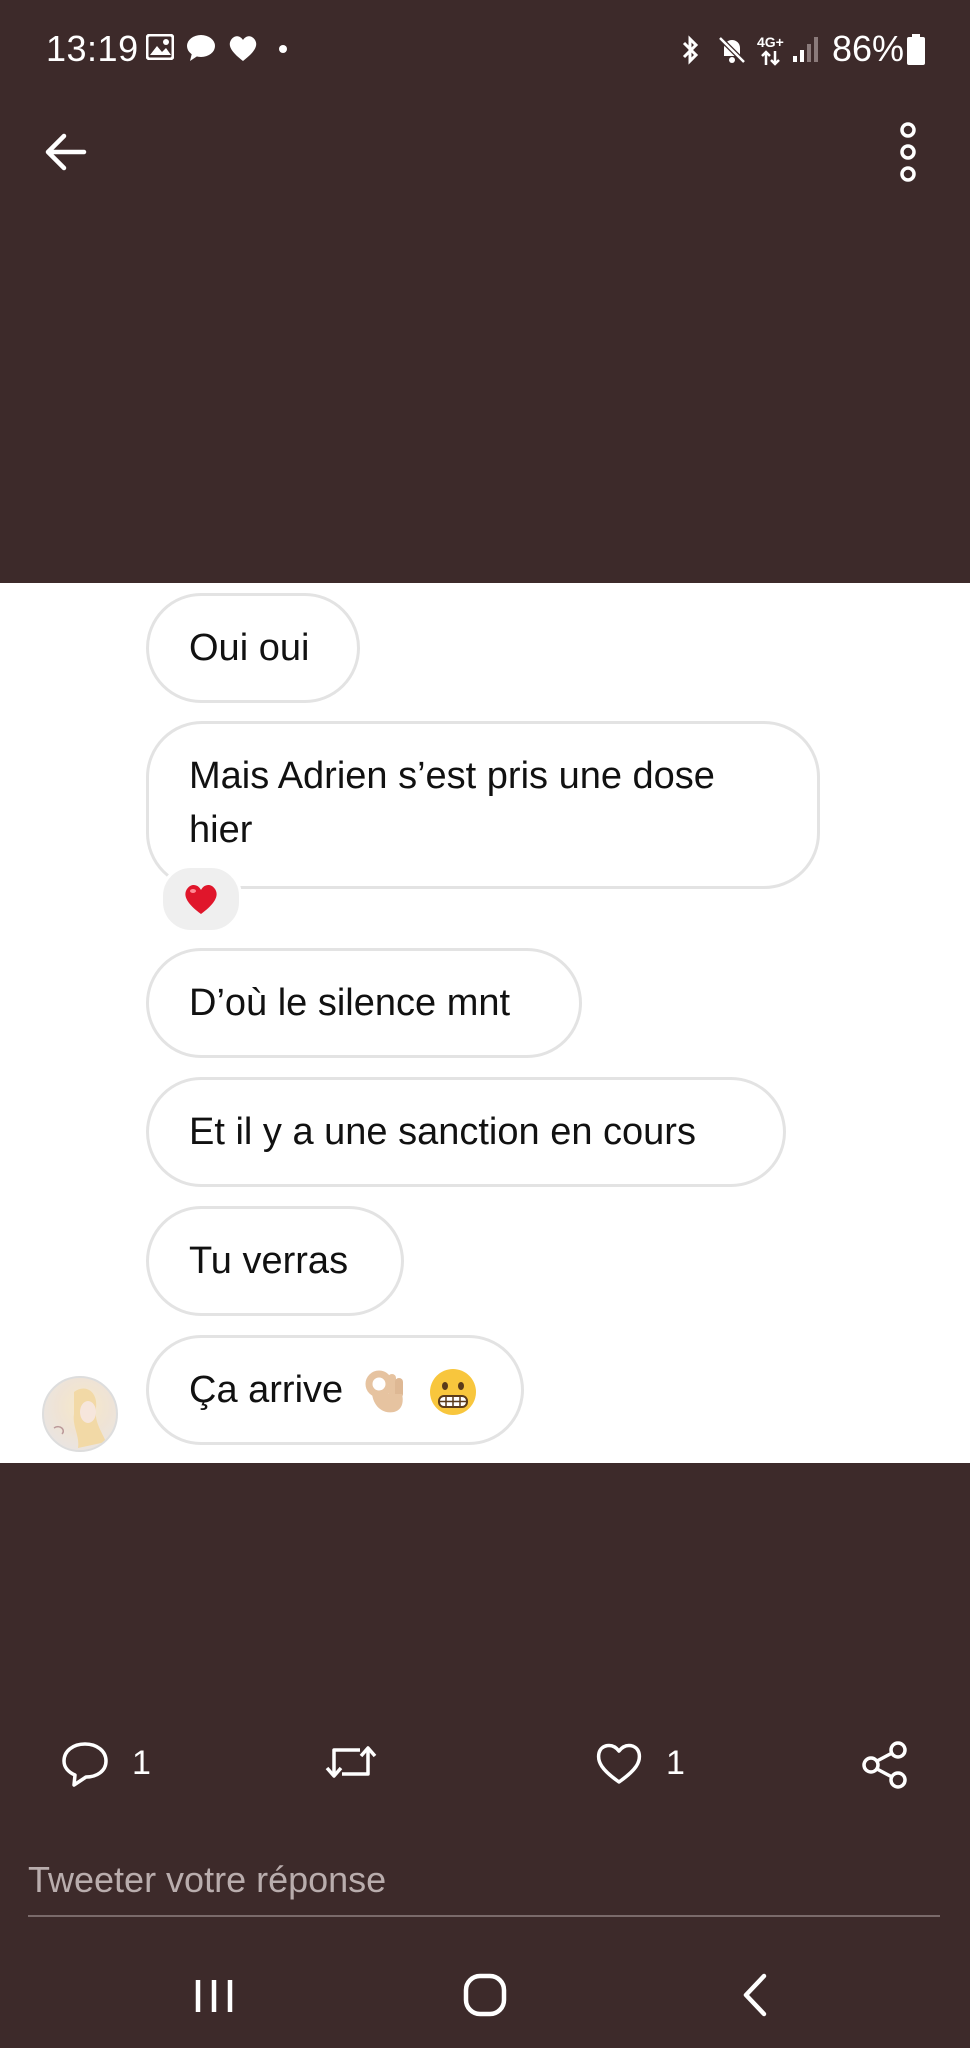  Describe the element at coordinates (384, 1391) in the screenshot. I see `ok-hand-emoji-icon` at that location.